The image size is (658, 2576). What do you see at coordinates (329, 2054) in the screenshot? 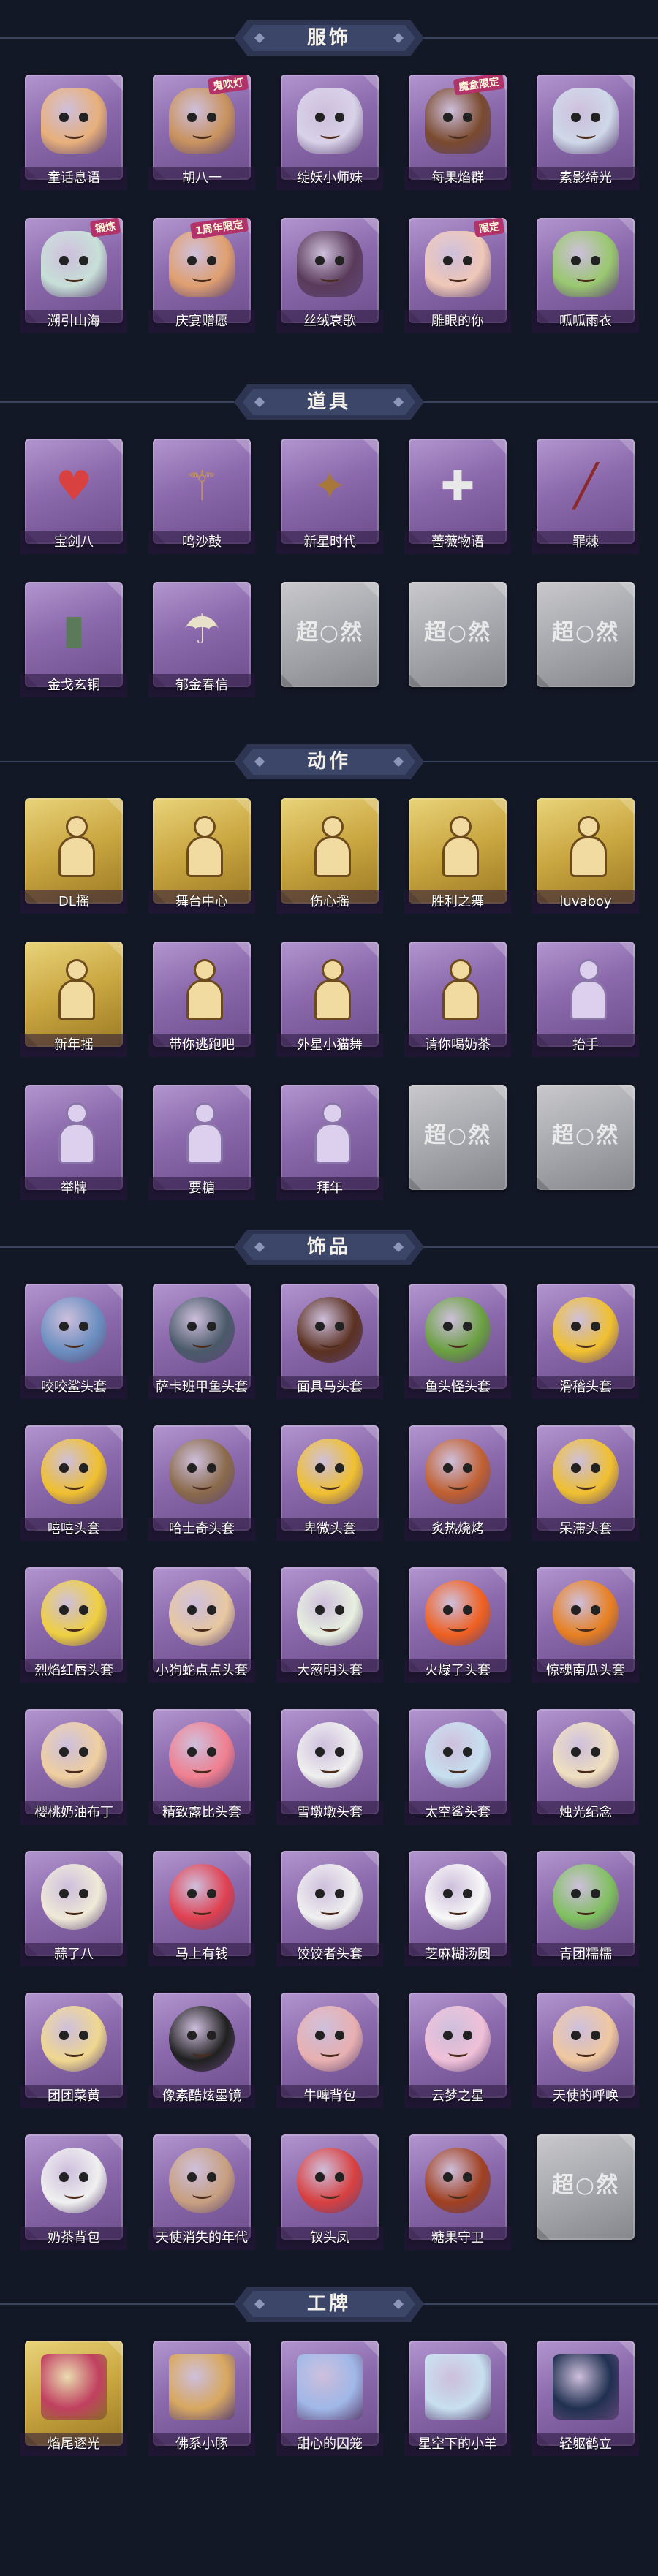
I see `item-tile: 牛啤背包` at bounding box center [329, 2054].